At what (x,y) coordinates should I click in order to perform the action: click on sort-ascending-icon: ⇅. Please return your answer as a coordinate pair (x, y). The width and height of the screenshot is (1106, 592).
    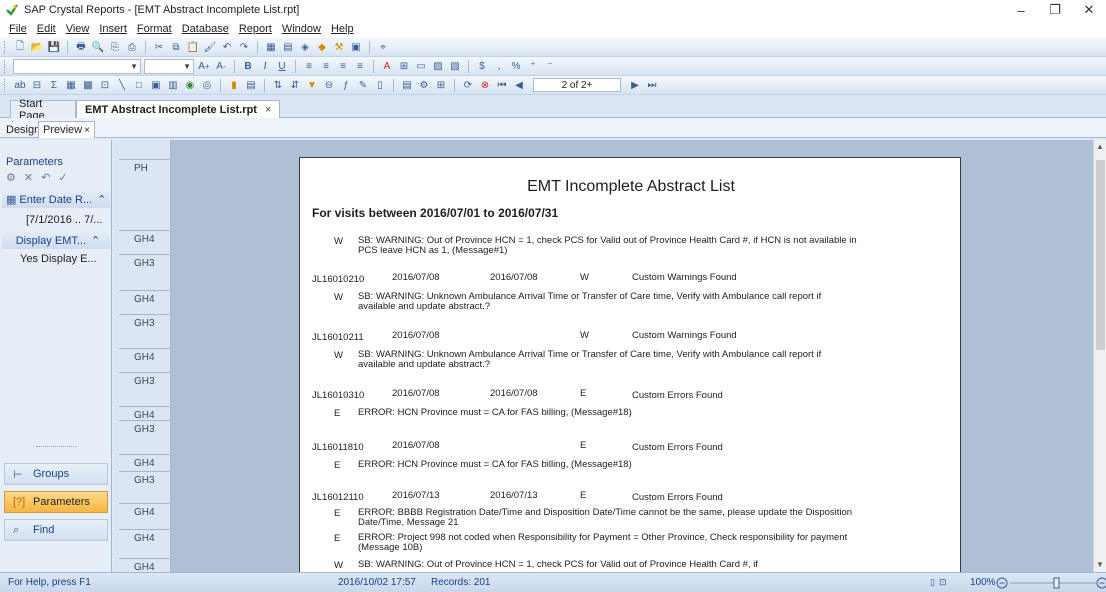
    Looking at the image, I should click on (278, 85).